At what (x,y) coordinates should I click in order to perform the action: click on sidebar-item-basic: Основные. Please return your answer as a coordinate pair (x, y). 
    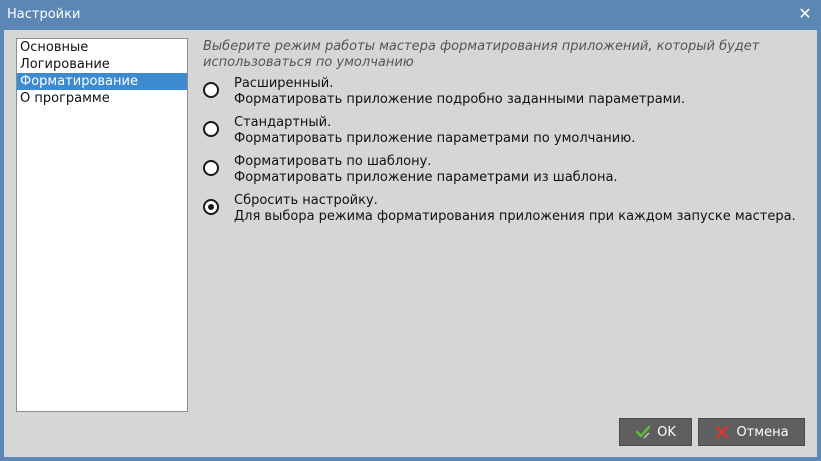
    Looking at the image, I should click on (102, 47).